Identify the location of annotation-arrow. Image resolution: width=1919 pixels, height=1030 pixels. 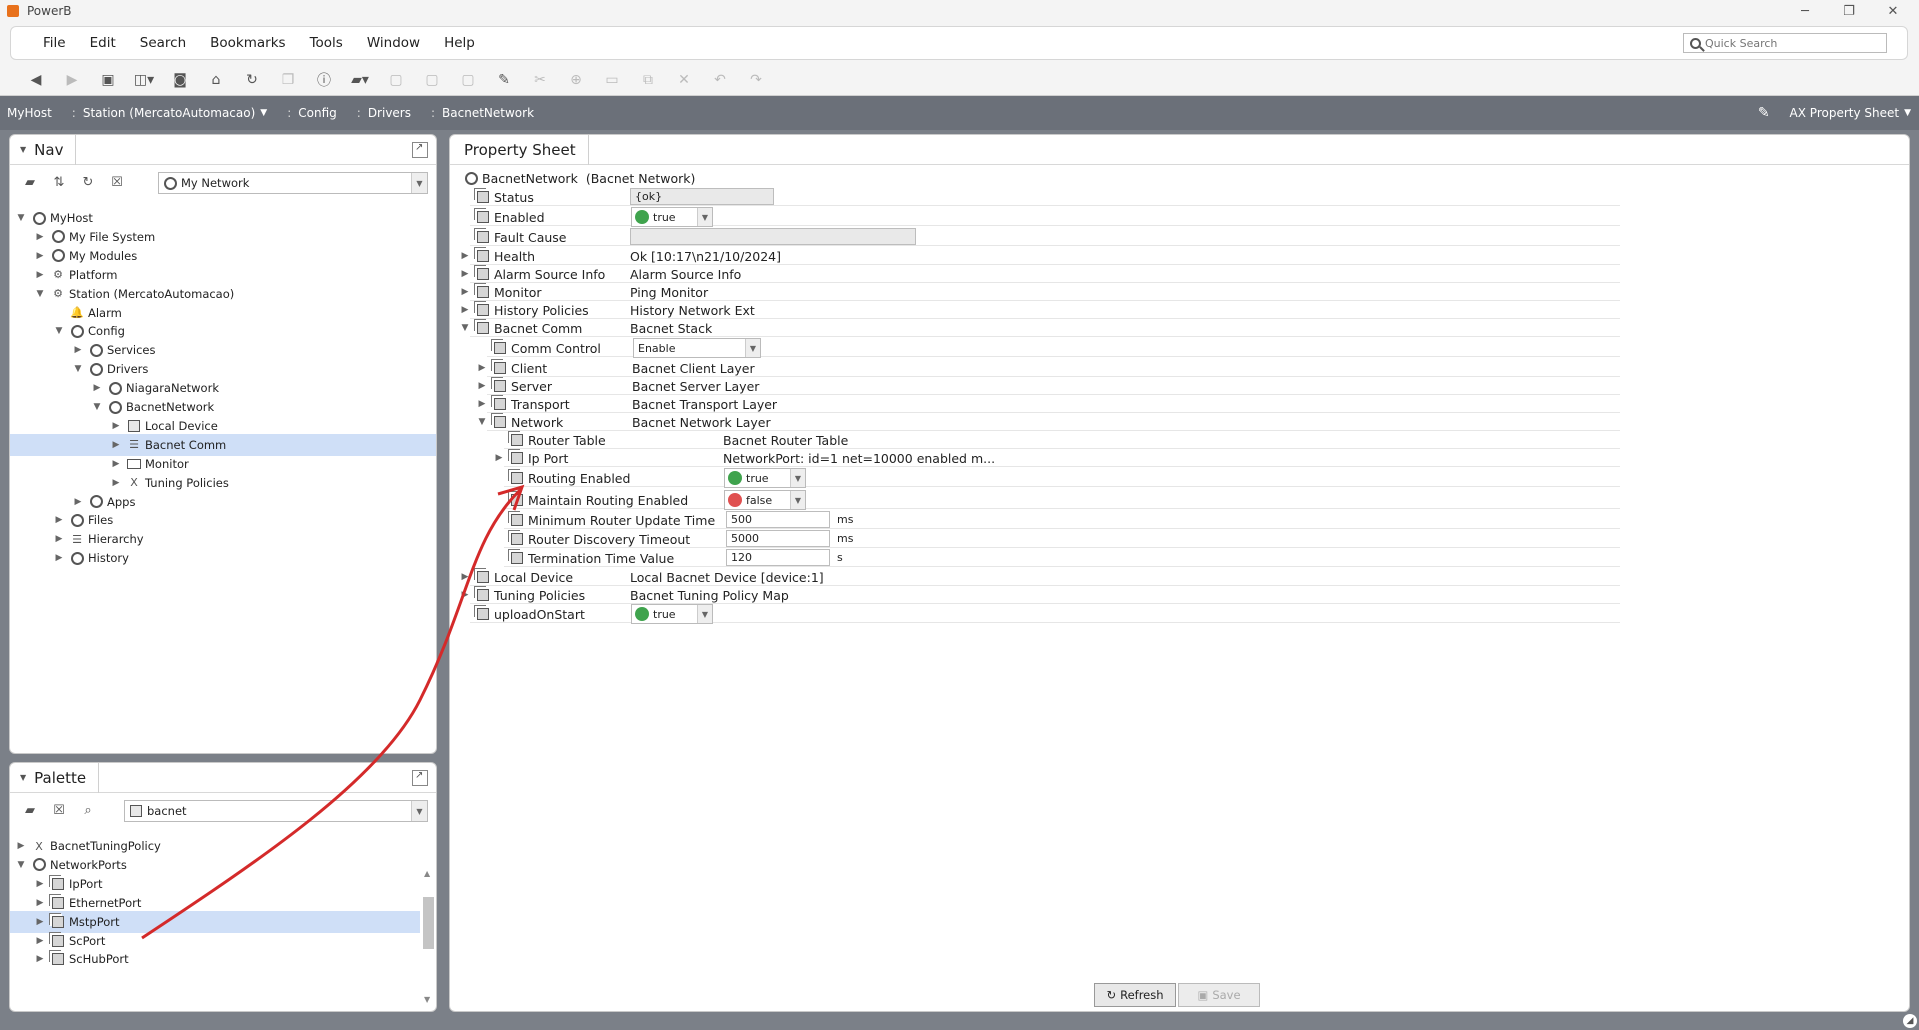
(333, 712).